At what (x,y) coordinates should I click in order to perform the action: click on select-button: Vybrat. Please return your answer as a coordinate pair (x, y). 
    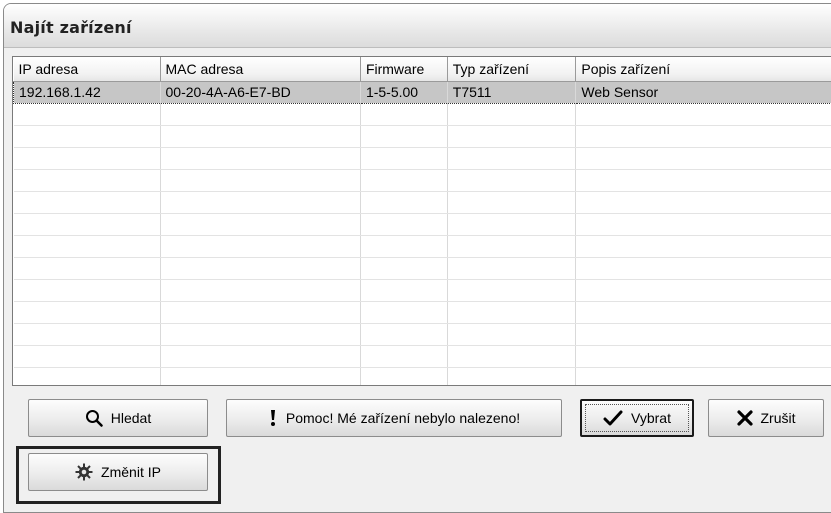
    Looking at the image, I should click on (637, 418).